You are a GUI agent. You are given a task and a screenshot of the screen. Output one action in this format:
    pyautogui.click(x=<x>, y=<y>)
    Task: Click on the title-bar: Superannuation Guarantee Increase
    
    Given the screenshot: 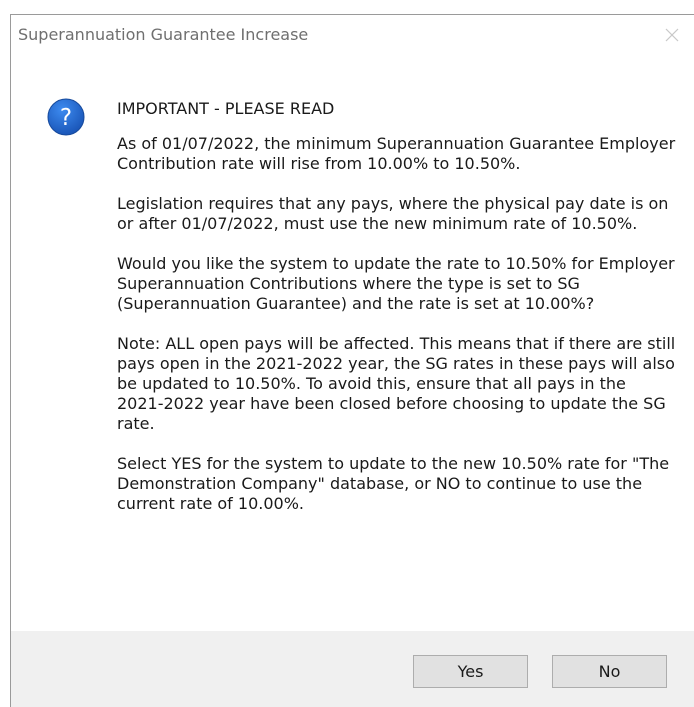 What is the action you would take?
    pyautogui.click(x=352, y=35)
    